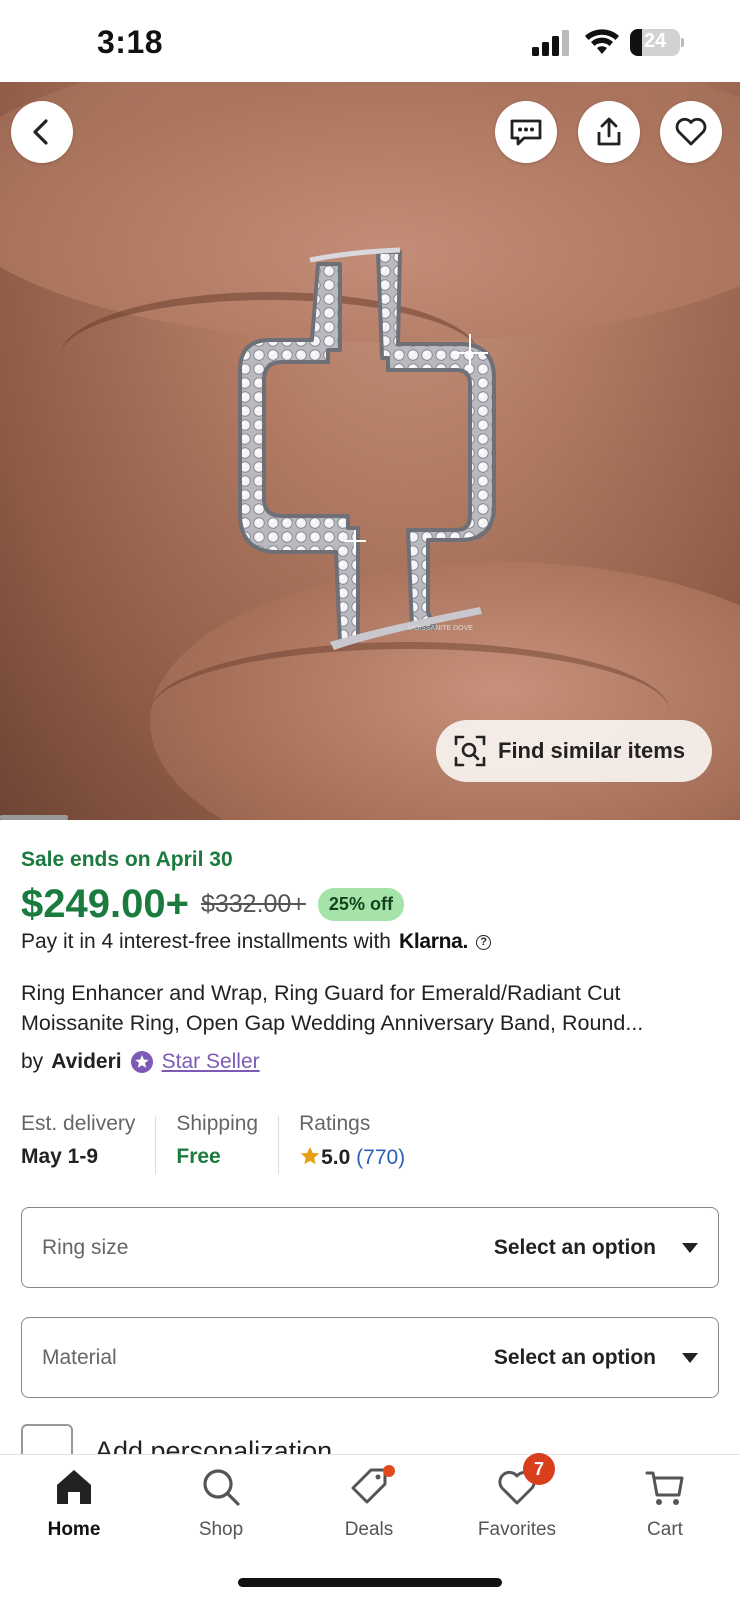  Describe the element at coordinates (433, 941) in the screenshot. I see `klarna-logo: Klarna.` at that location.